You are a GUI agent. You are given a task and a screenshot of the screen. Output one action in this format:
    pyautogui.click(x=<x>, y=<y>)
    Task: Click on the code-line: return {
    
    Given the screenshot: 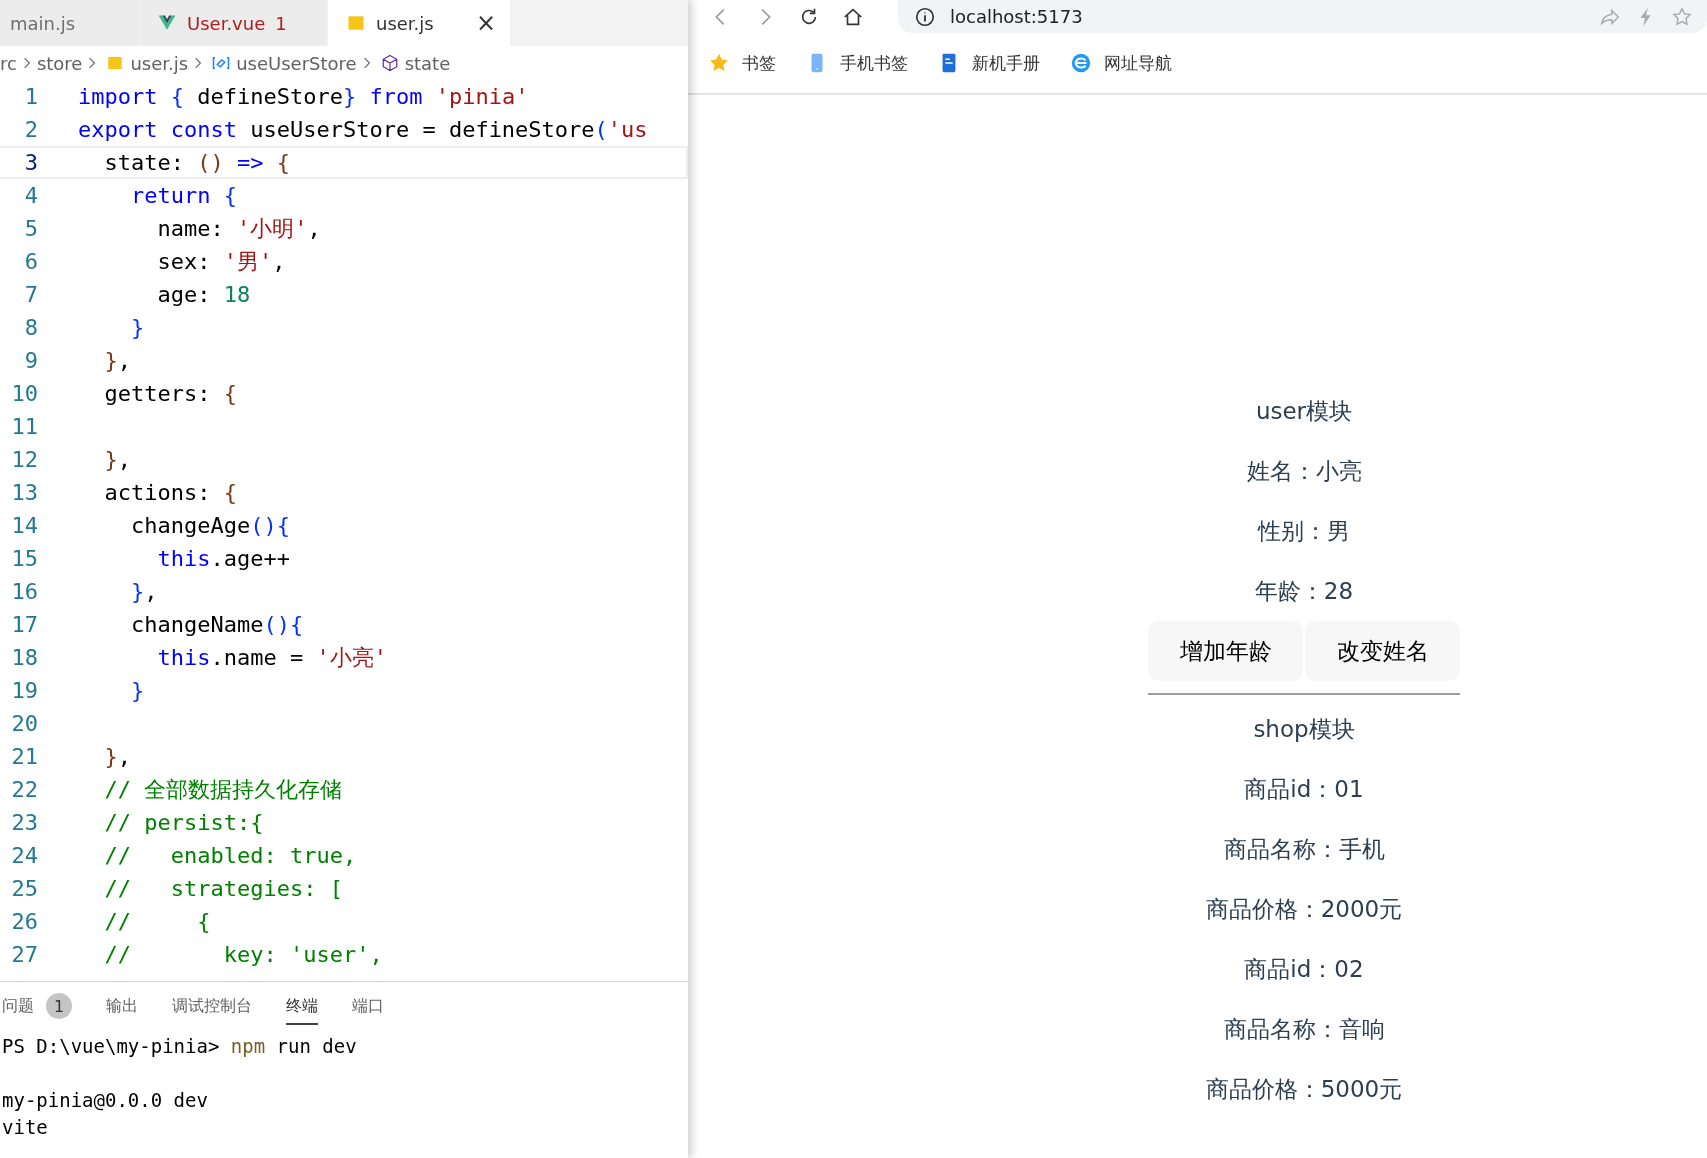 What is the action you would take?
    pyautogui.click(x=183, y=195)
    